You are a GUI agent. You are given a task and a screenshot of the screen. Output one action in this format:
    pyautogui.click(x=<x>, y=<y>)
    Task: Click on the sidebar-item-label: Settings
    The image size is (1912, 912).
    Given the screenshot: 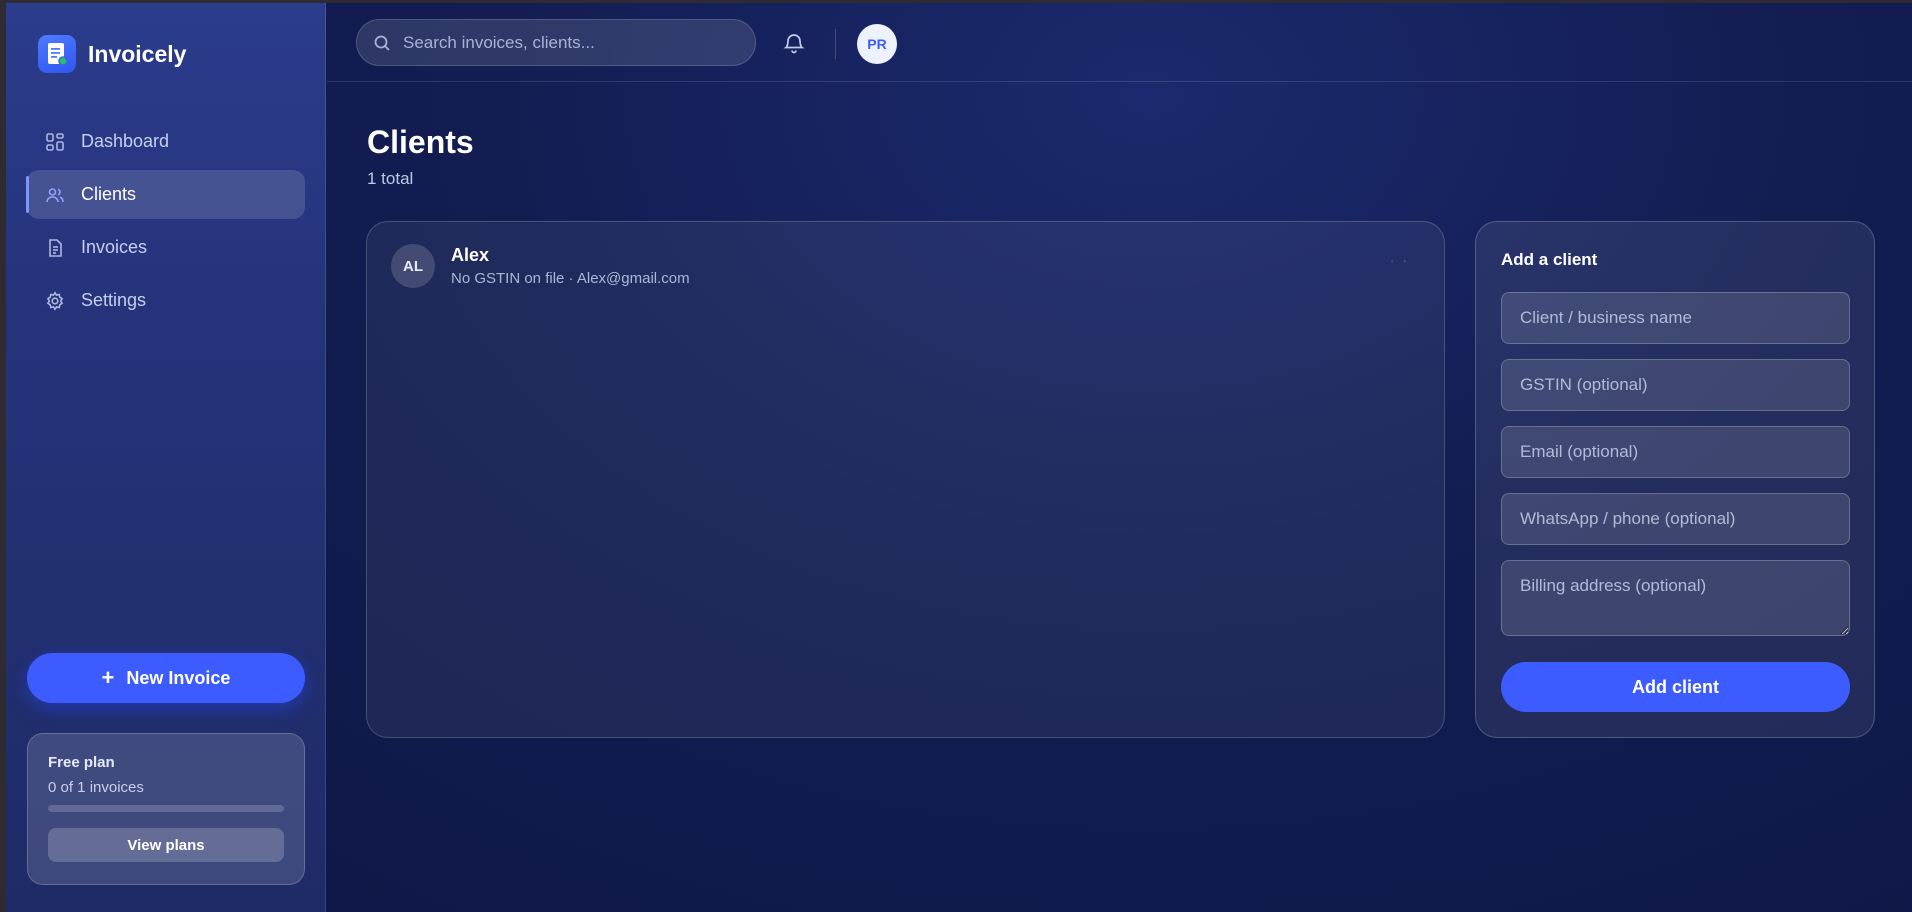 What is the action you would take?
    pyautogui.click(x=114, y=300)
    